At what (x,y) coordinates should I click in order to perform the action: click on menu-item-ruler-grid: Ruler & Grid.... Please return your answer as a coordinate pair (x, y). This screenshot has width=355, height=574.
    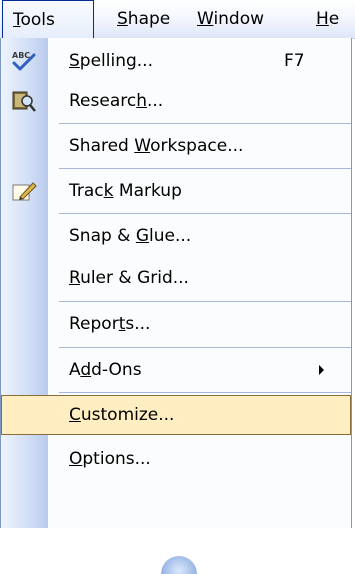
    Looking at the image, I should click on (176, 278).